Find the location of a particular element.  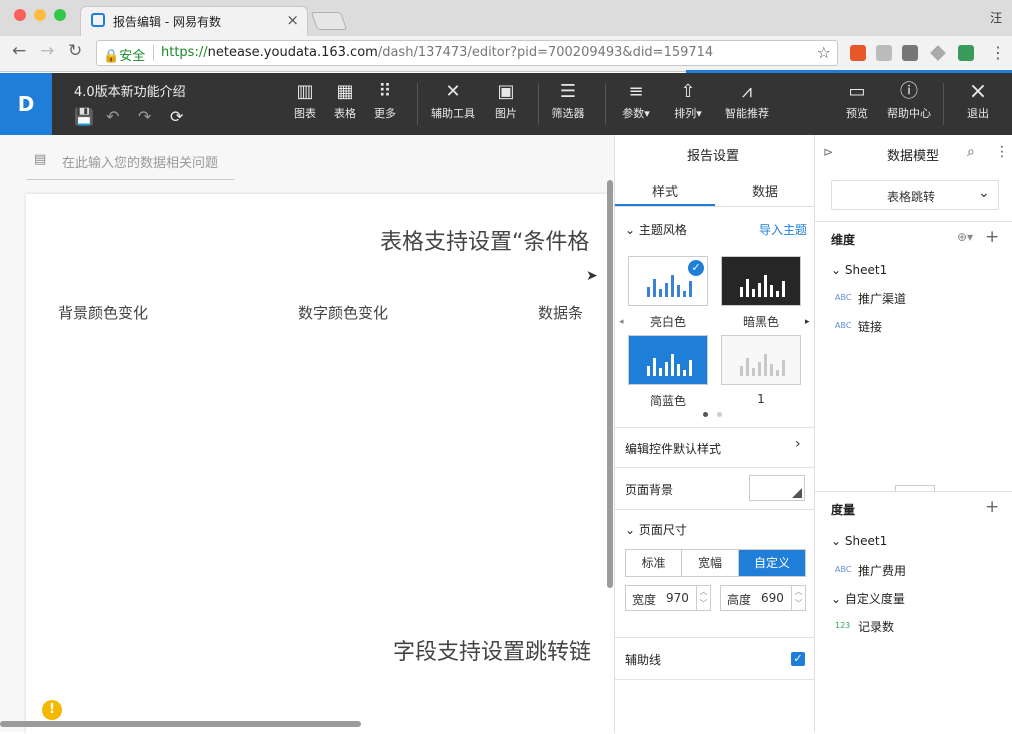

dataset-select: 表格跳转 ⌄ is located at coordinates (915, 195).